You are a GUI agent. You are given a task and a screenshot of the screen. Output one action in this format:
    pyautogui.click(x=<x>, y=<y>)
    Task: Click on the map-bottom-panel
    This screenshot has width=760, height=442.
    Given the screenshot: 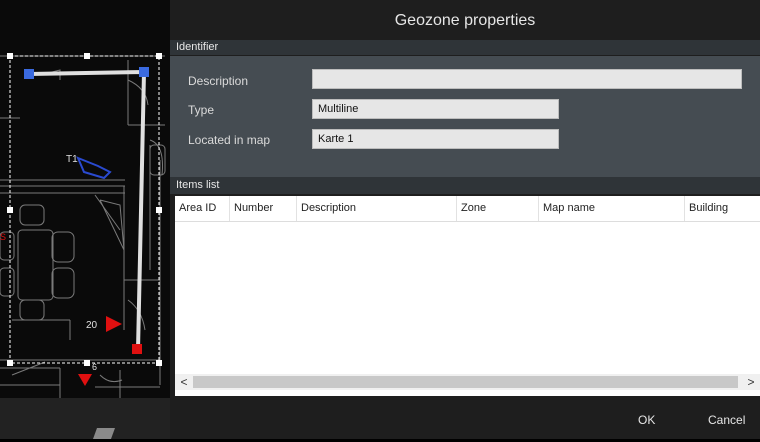 What is the action you would take?
    pyautogui.click(x=85, y=418)
    